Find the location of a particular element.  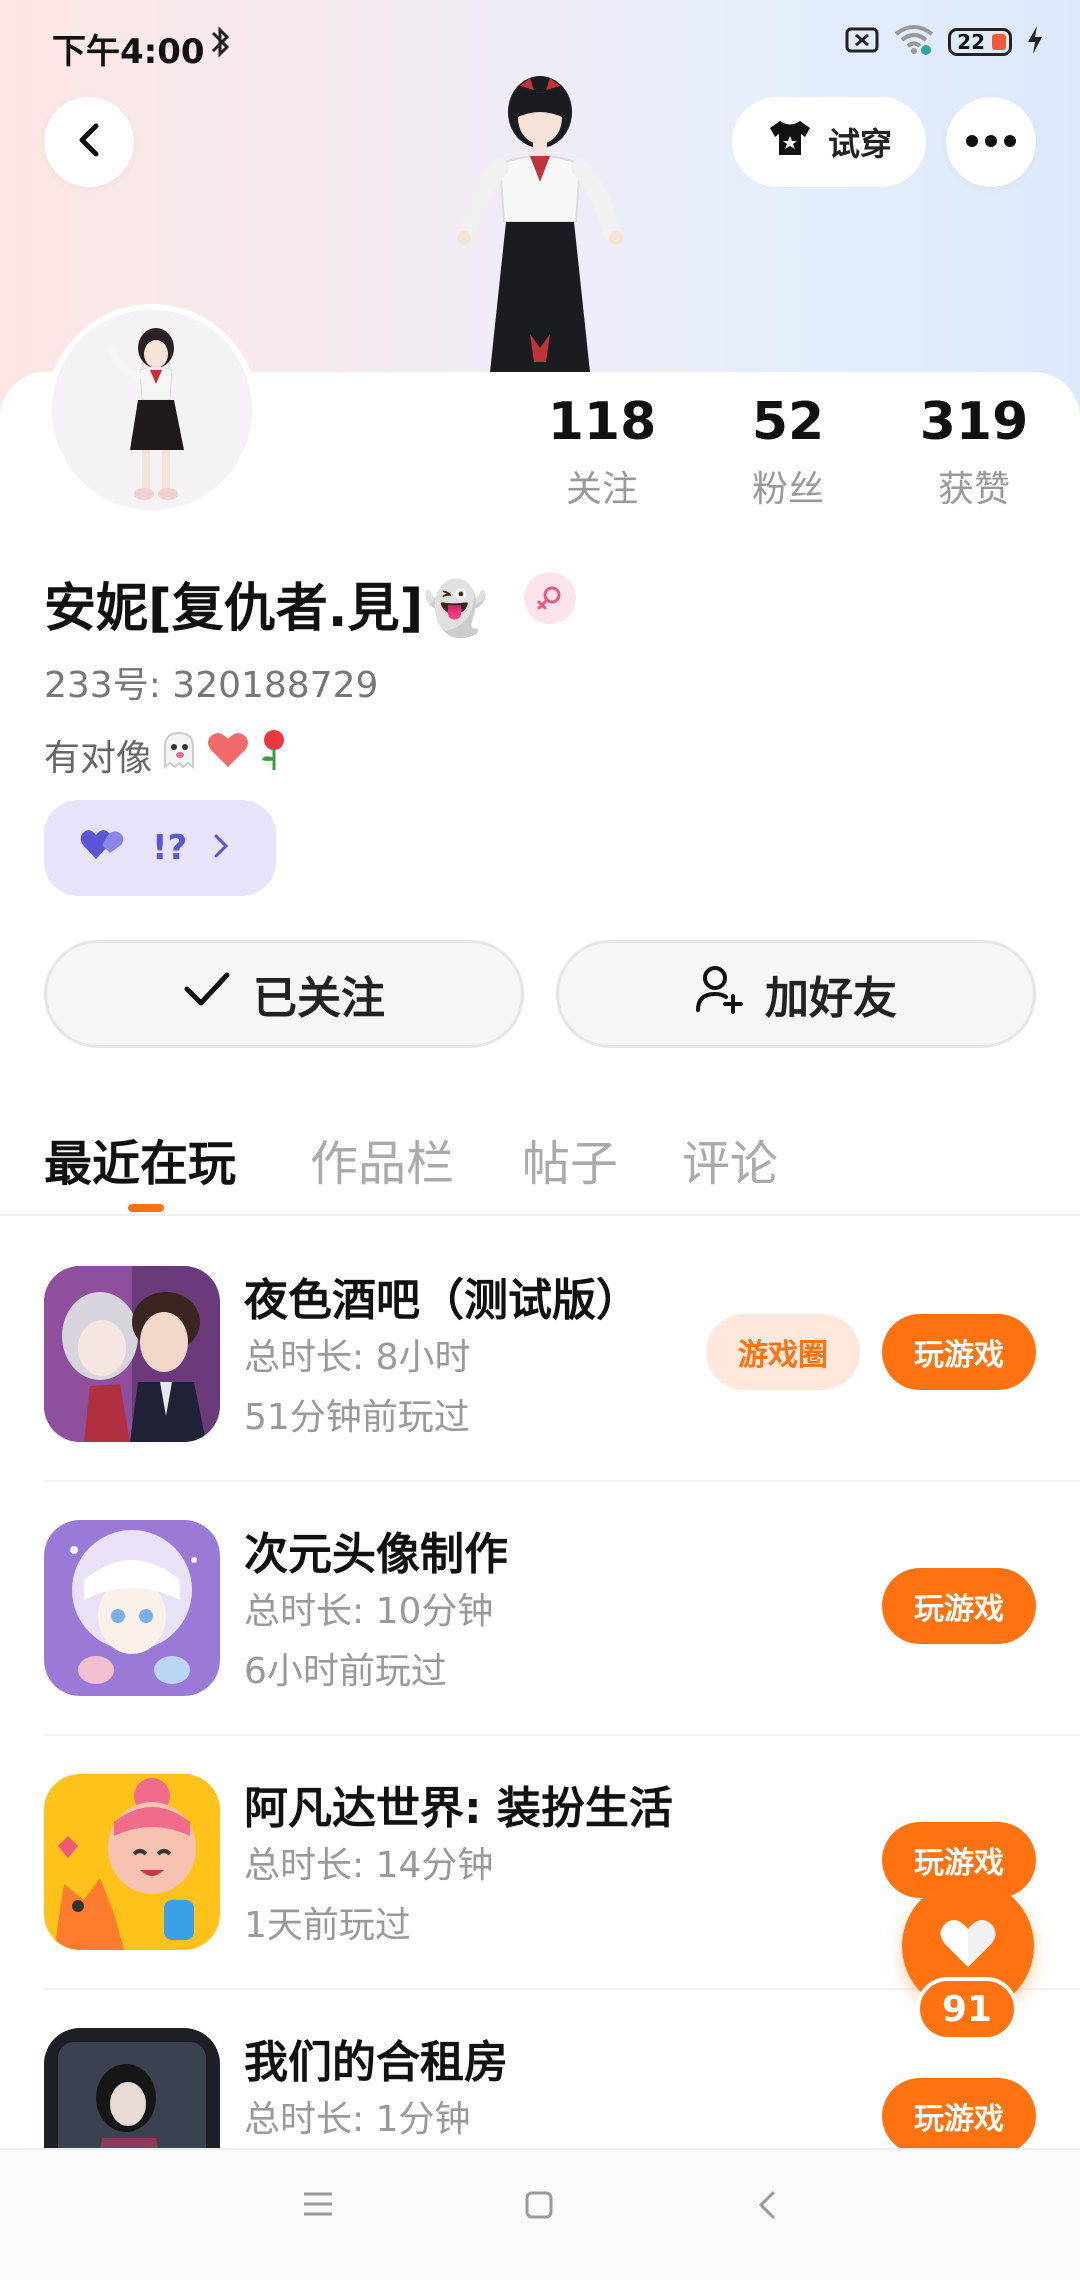

more-dots-icon is located at coordinates (991, 142).